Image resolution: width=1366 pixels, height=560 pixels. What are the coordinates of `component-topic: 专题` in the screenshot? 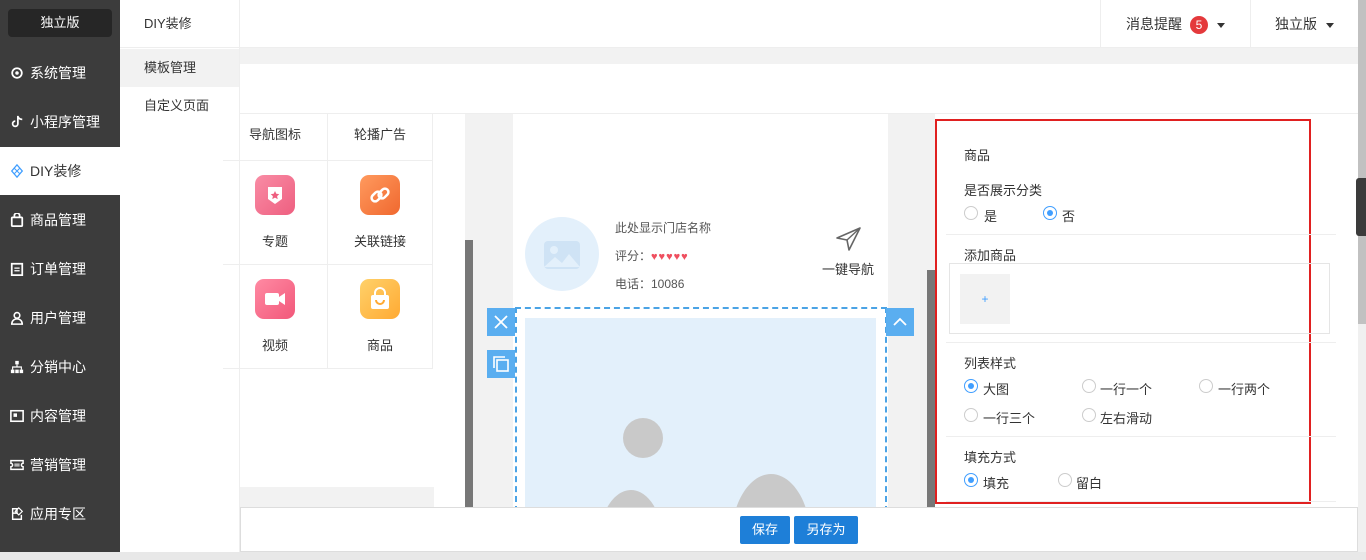 It's located at (275, 213).